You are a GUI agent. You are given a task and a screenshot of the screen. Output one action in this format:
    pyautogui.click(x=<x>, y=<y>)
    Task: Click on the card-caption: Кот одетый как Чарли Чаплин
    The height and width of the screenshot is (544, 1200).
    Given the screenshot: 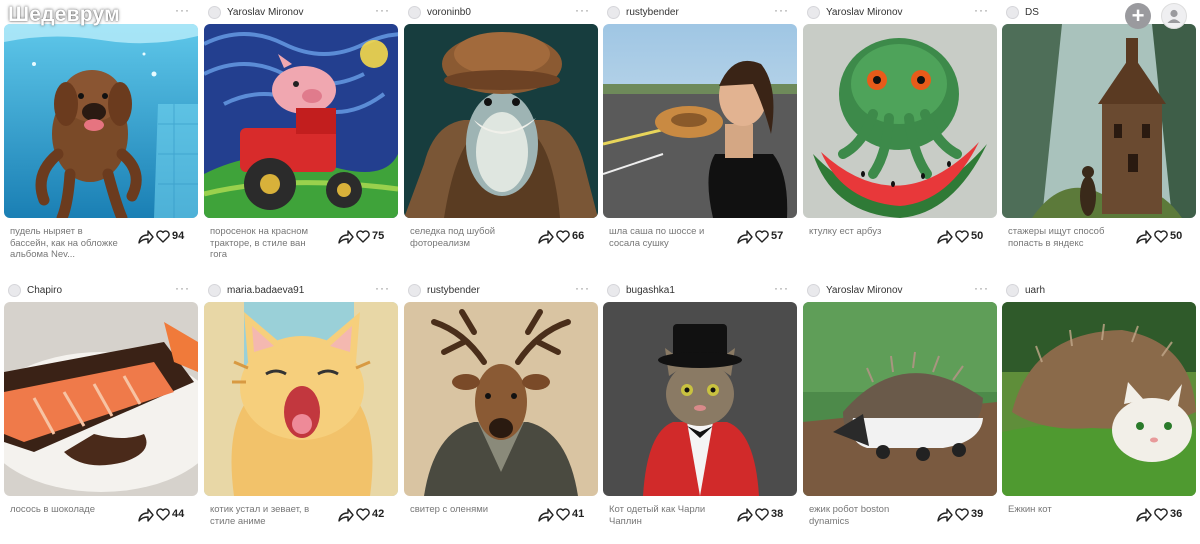 What is the action you would take?
    pyautogui.click(x=657, y=515)
    